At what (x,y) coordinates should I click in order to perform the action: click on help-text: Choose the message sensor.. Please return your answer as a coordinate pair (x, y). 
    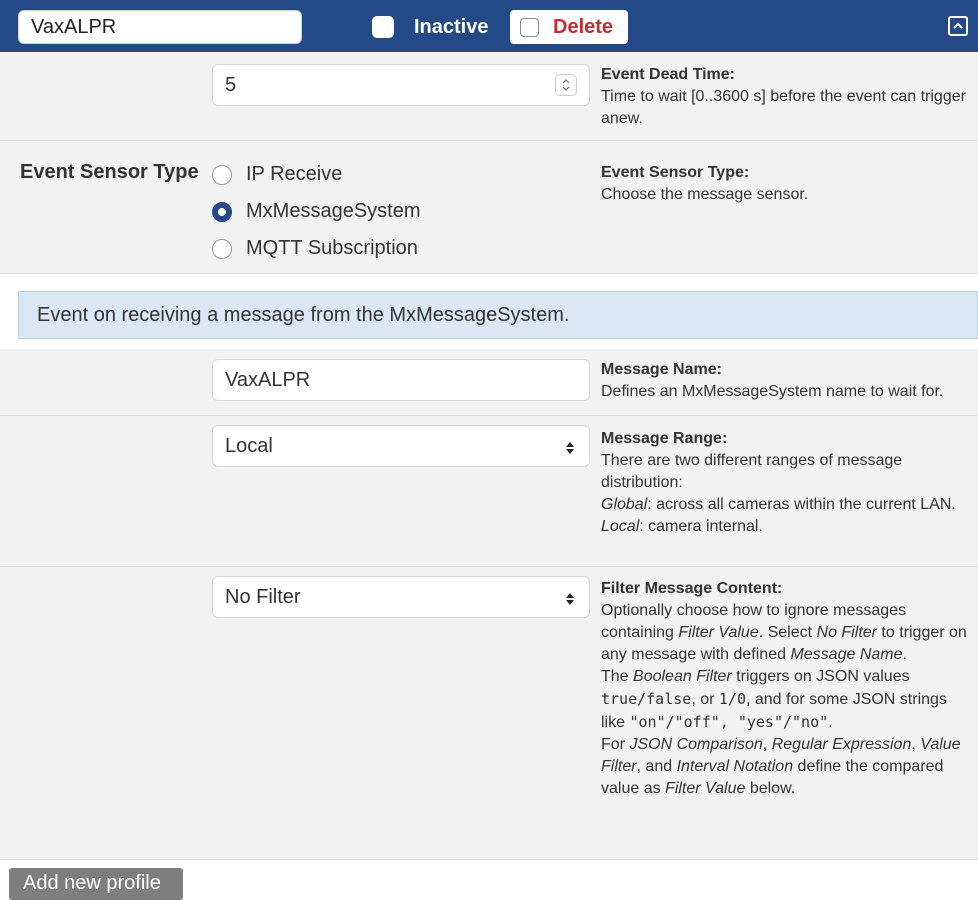
    Looking at the image, I should click on (705, 194).